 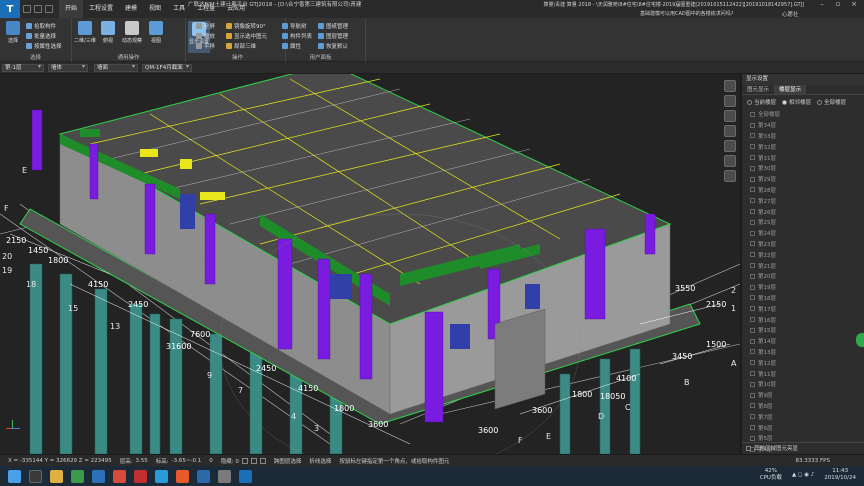 I want to click on menu-start: 开始, so click(x=71, y=9).